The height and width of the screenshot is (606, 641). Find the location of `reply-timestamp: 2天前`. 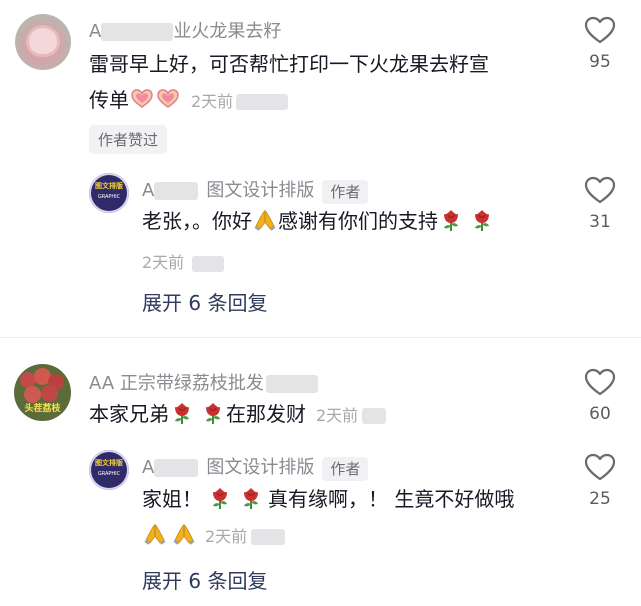

reply-timestamp: 2天前 is located at coordinates (226, 536).